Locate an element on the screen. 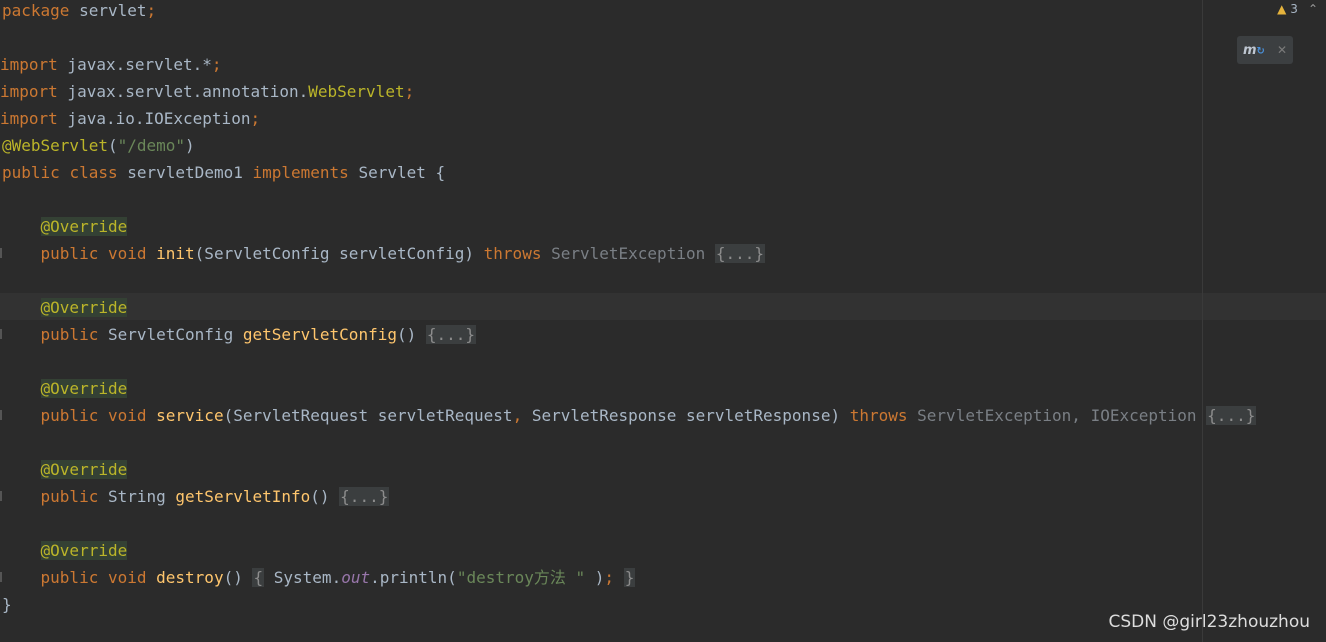  exception-type-io: IOException is located at coordinates (1143, 415).